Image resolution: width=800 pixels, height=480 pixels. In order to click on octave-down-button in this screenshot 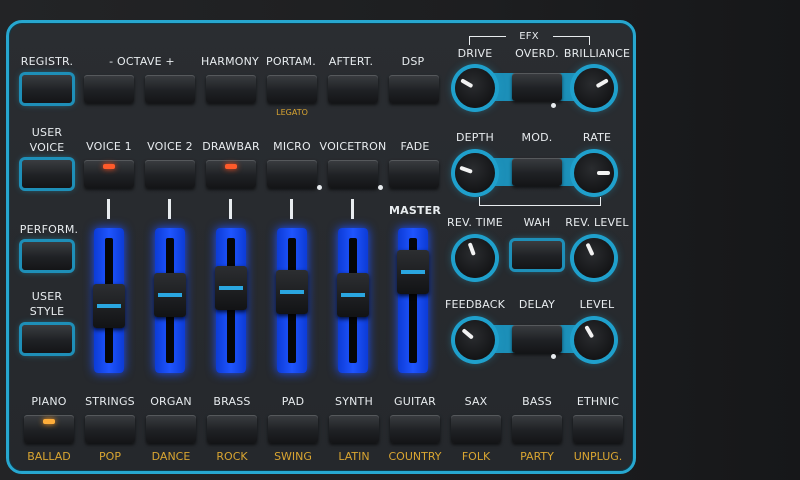, I will do `click(109, 89)`.